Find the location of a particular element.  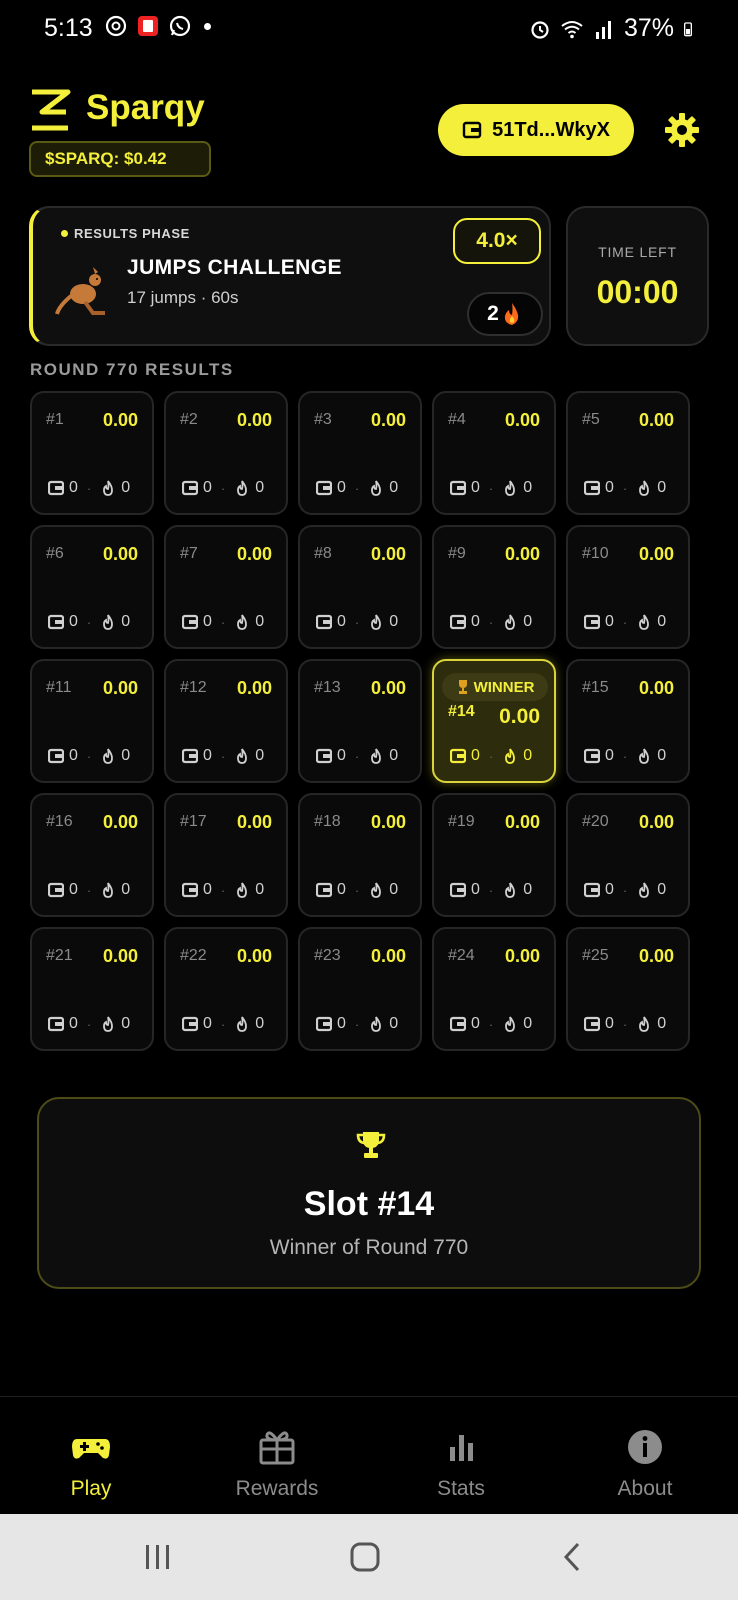

wallet-address: 51Td...WkyX is located at coordinates (551, 129).